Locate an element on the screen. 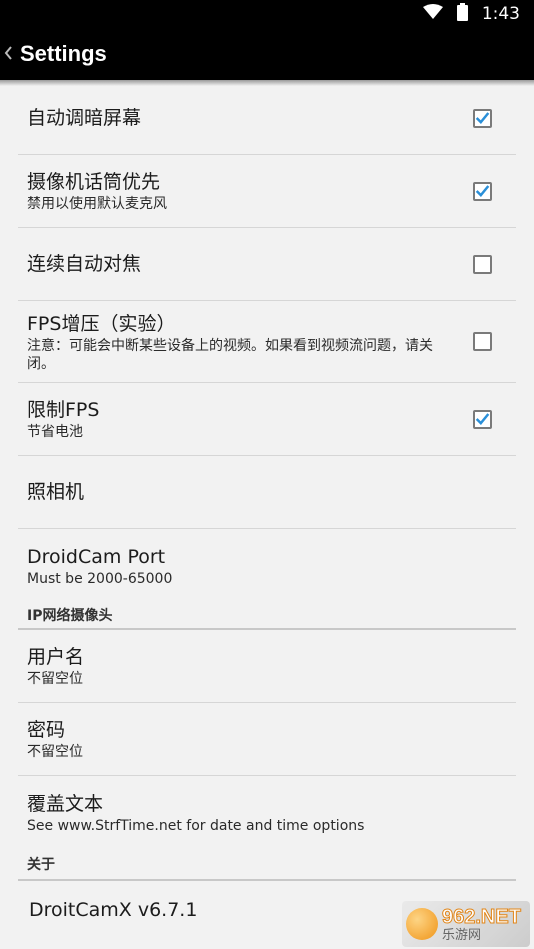 The width and height of the screenshot is (534, 949). checkbox-mic-priority is located at coordinates (482, 191).